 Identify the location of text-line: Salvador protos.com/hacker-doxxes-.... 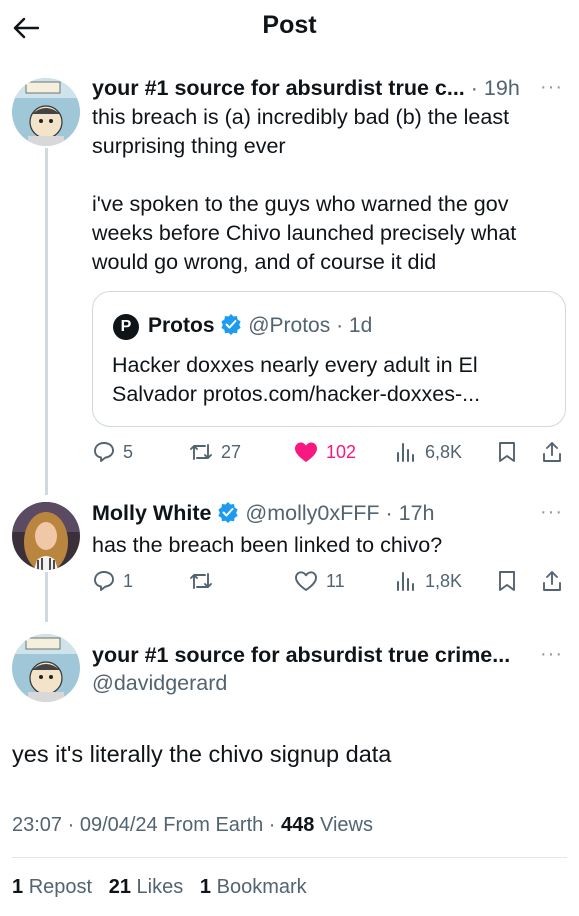
(296, 394).